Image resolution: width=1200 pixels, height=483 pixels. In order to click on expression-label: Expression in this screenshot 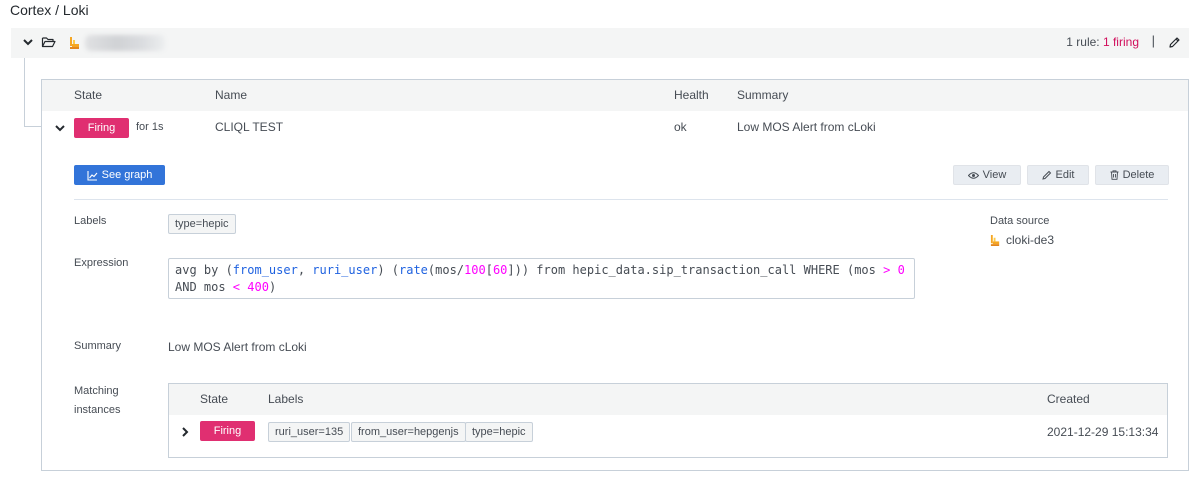, I will do `click(101, 263)`.